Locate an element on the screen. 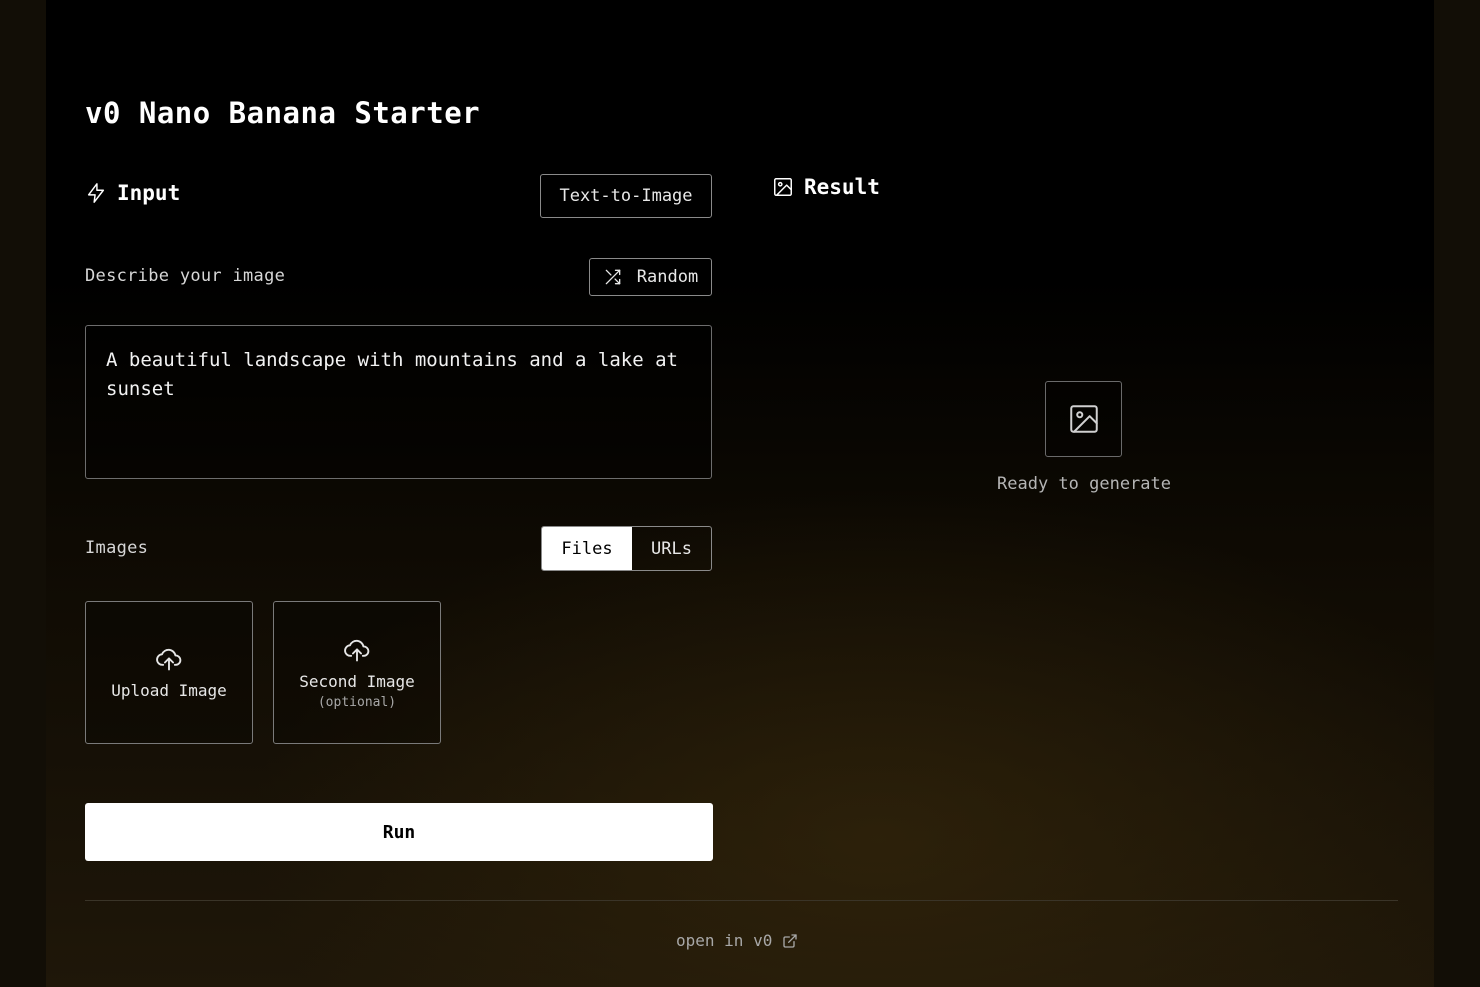 Image resolution: width=1480 pixels, height=987 pixels. images-source-toggle: Files URLs is located at coordinates (626, 548).